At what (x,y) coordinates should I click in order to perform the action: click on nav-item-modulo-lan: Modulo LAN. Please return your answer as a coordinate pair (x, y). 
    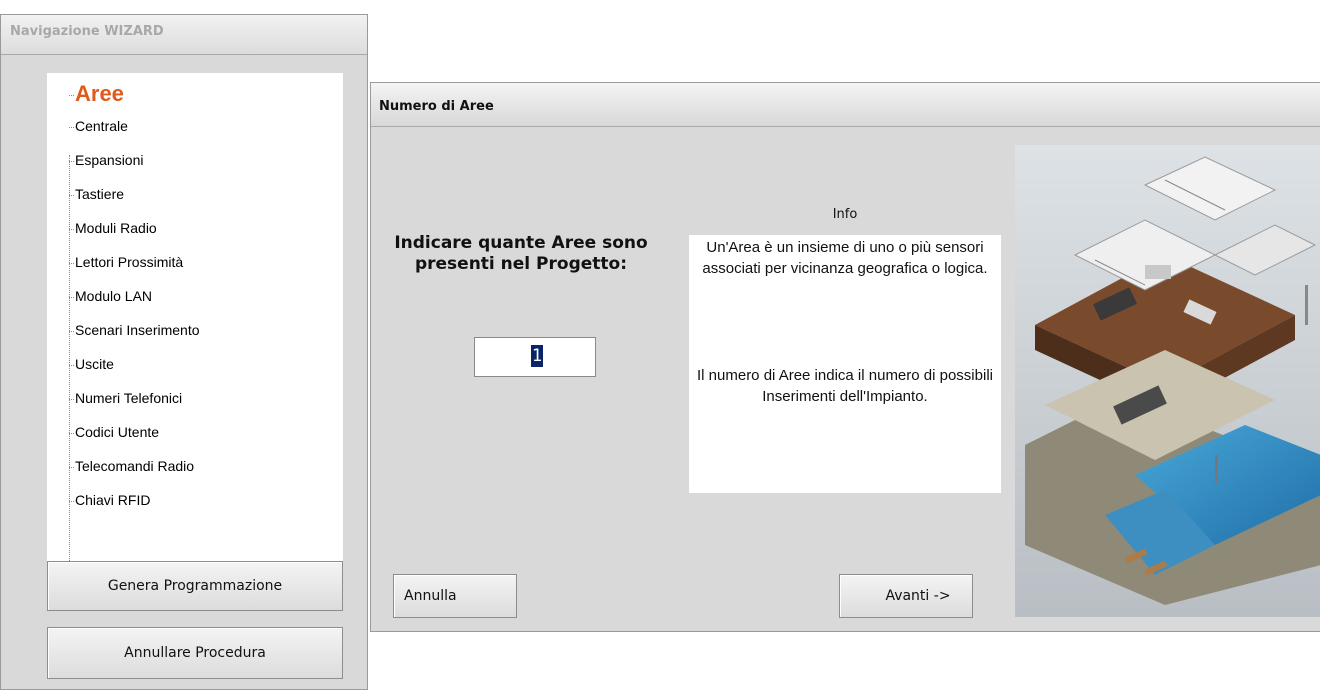
    Looking at the image, I should click on (199, 305).